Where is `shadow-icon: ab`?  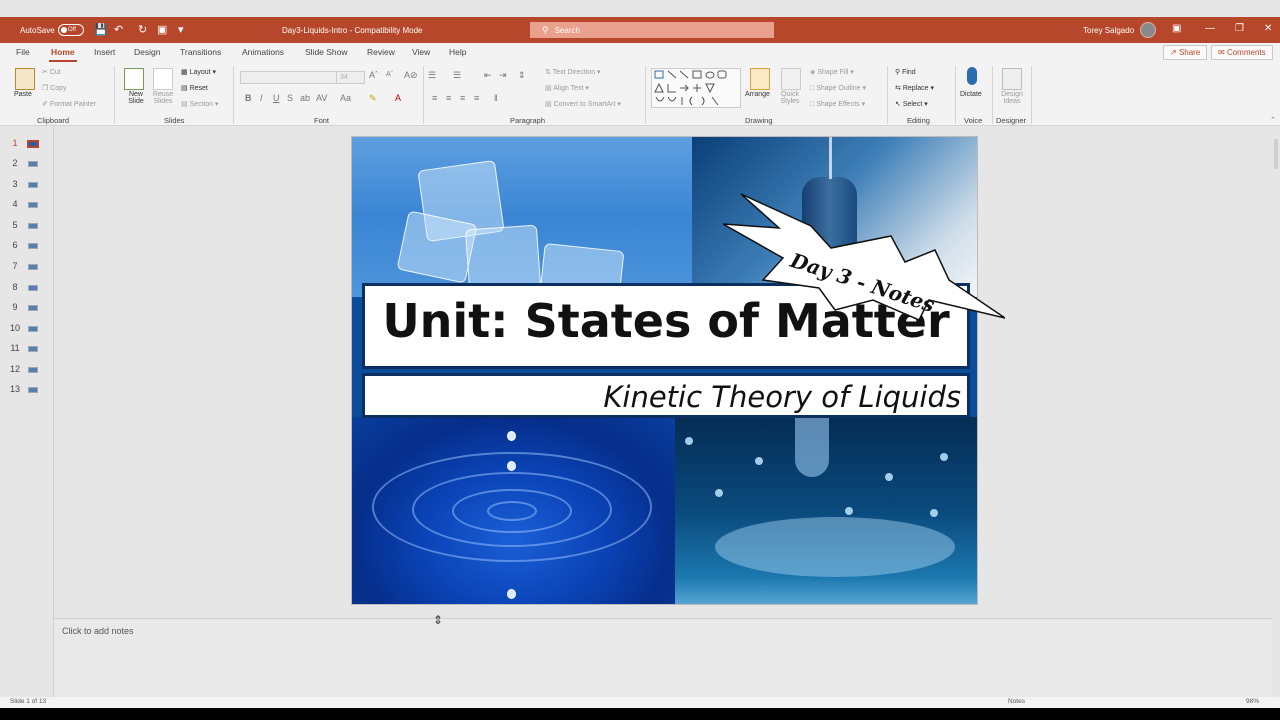
shadow-icon: ab is located at coordinates (305, 98).